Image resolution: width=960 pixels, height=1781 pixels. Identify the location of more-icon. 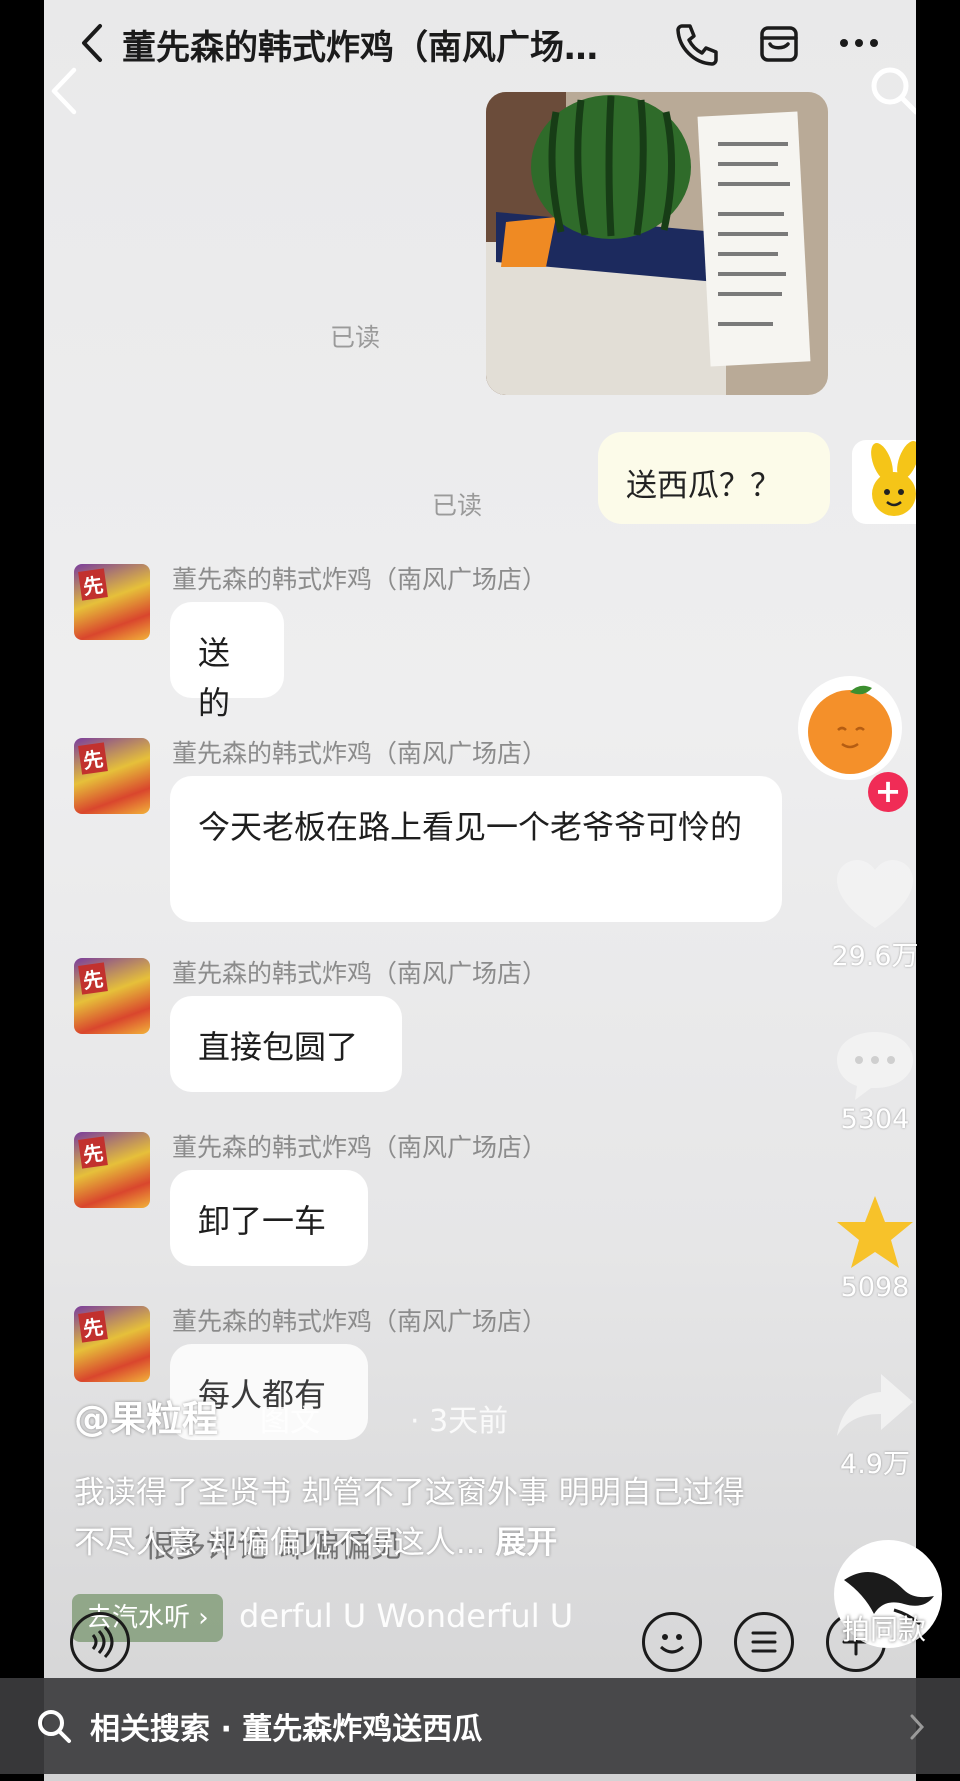
(859, 43).